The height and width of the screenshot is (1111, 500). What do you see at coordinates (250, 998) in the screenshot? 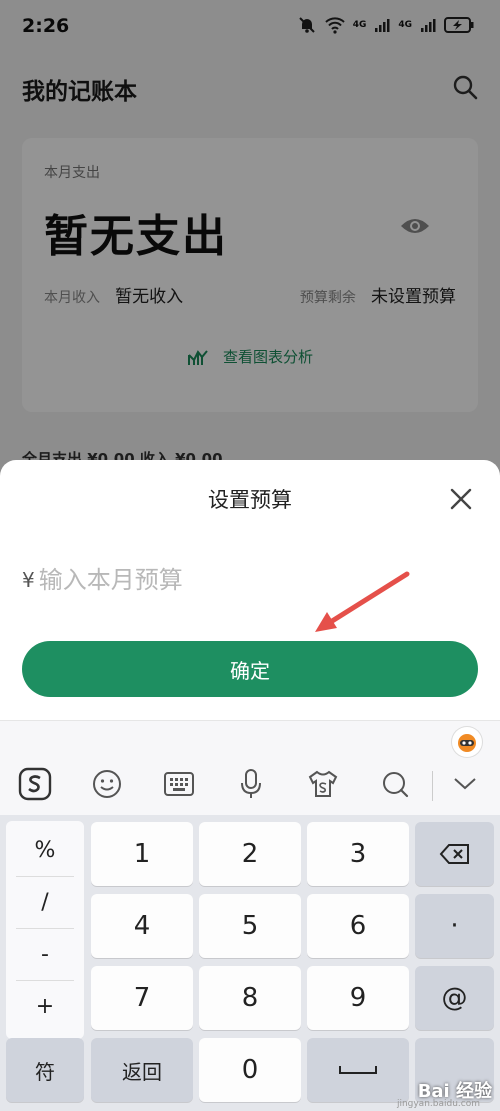
I see `key-8: 8` at bounding box center [250, 998].